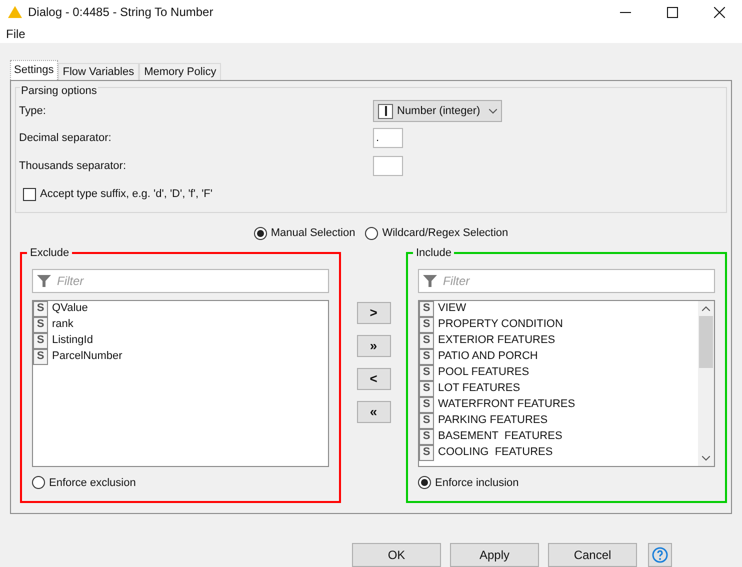 This screenshot has width=742, height=567. What do you see at coordinates (477, 483) in the screenshot?
I see `radio-label: Enforce inclusion` at bounding box center [477, 483].